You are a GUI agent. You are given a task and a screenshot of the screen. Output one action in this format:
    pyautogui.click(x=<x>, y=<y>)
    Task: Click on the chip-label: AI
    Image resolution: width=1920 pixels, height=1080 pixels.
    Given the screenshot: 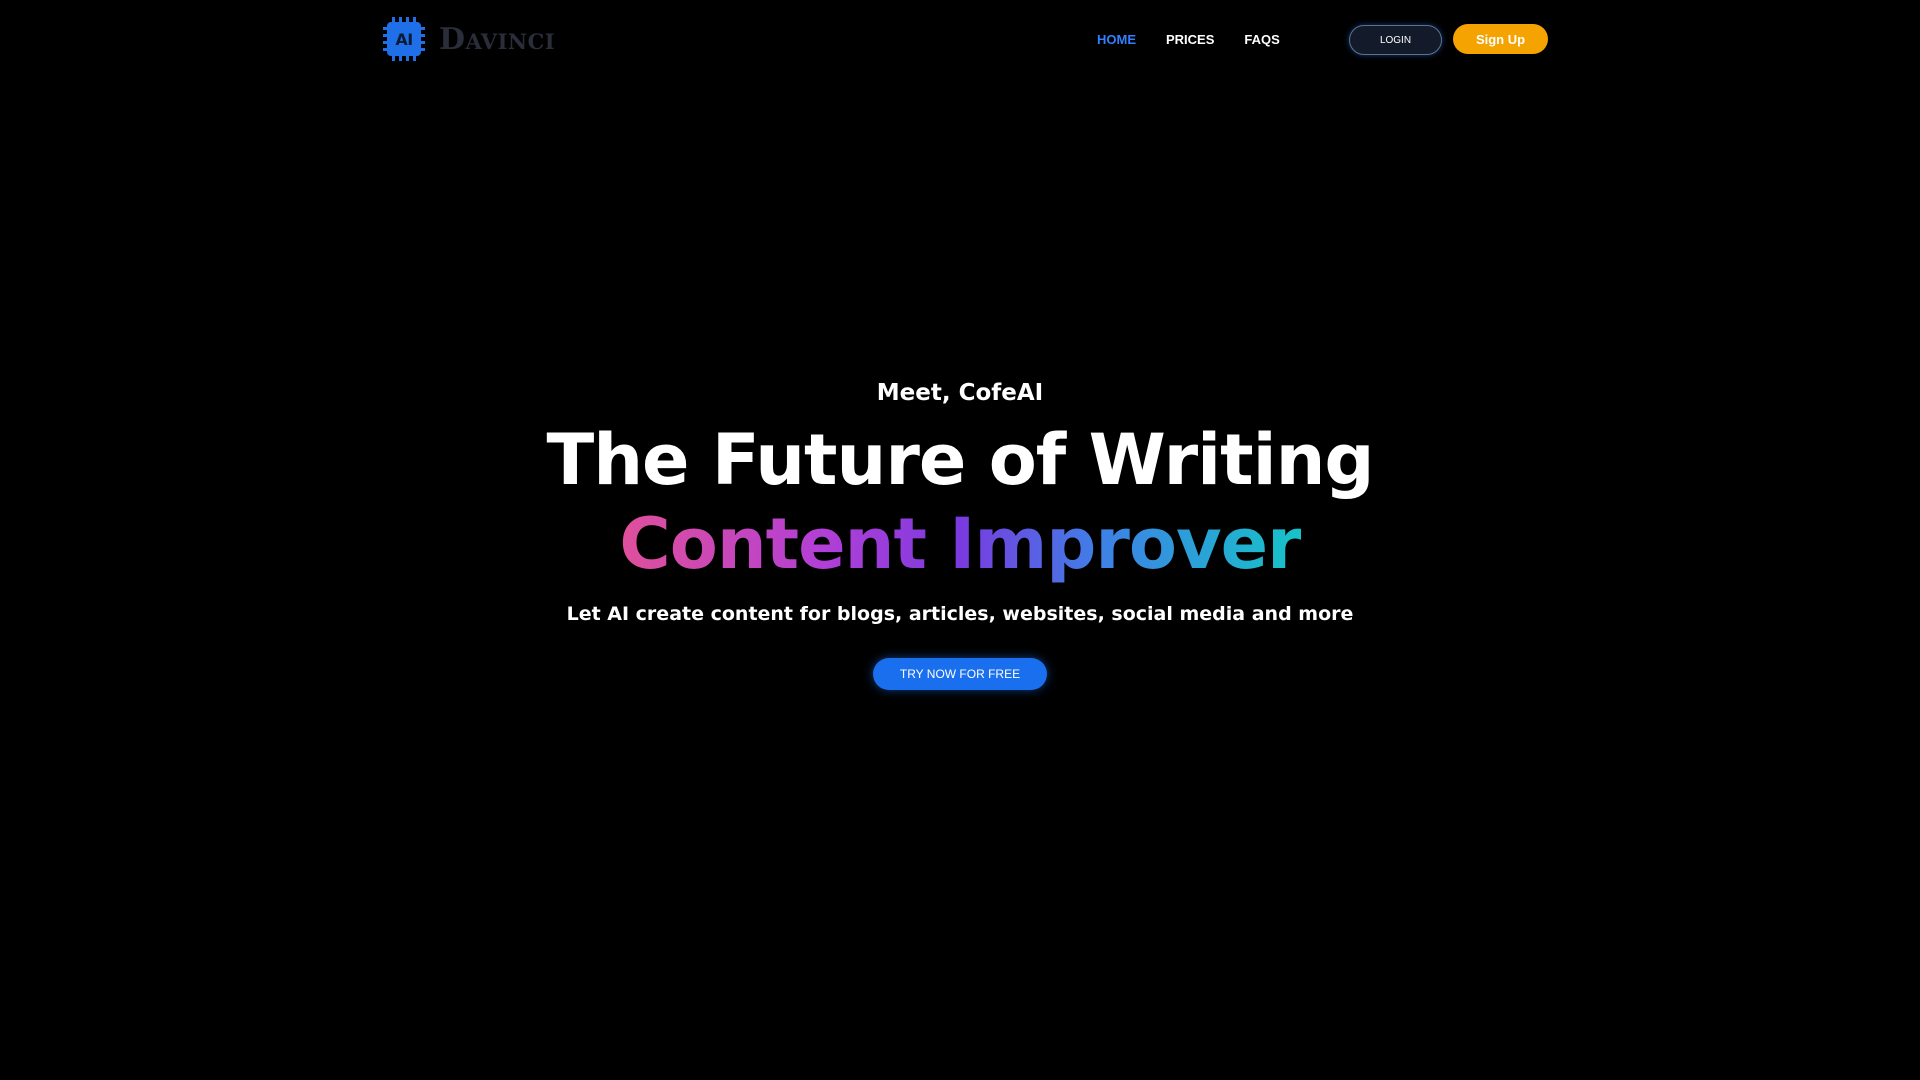 What is the action you would take?
    pyautogui.click(x=404, y=39)
    